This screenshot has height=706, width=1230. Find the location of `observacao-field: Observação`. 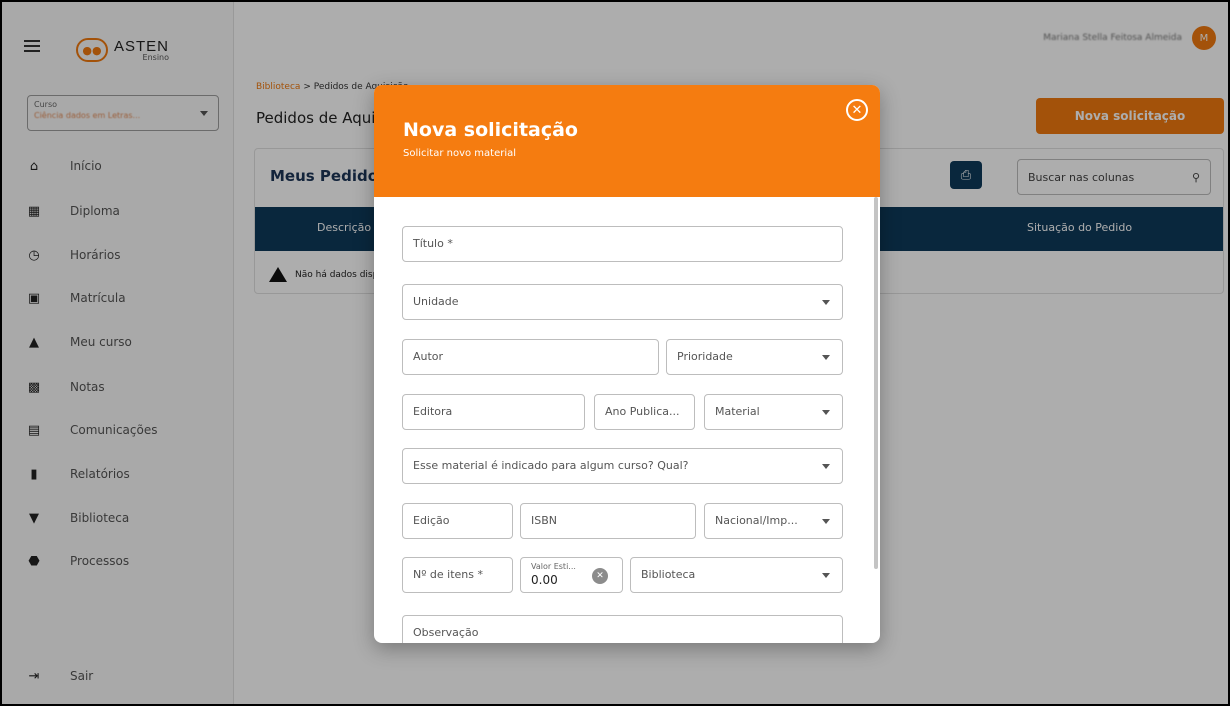

observacao-field: Observação is located at coordinates (622, 629).